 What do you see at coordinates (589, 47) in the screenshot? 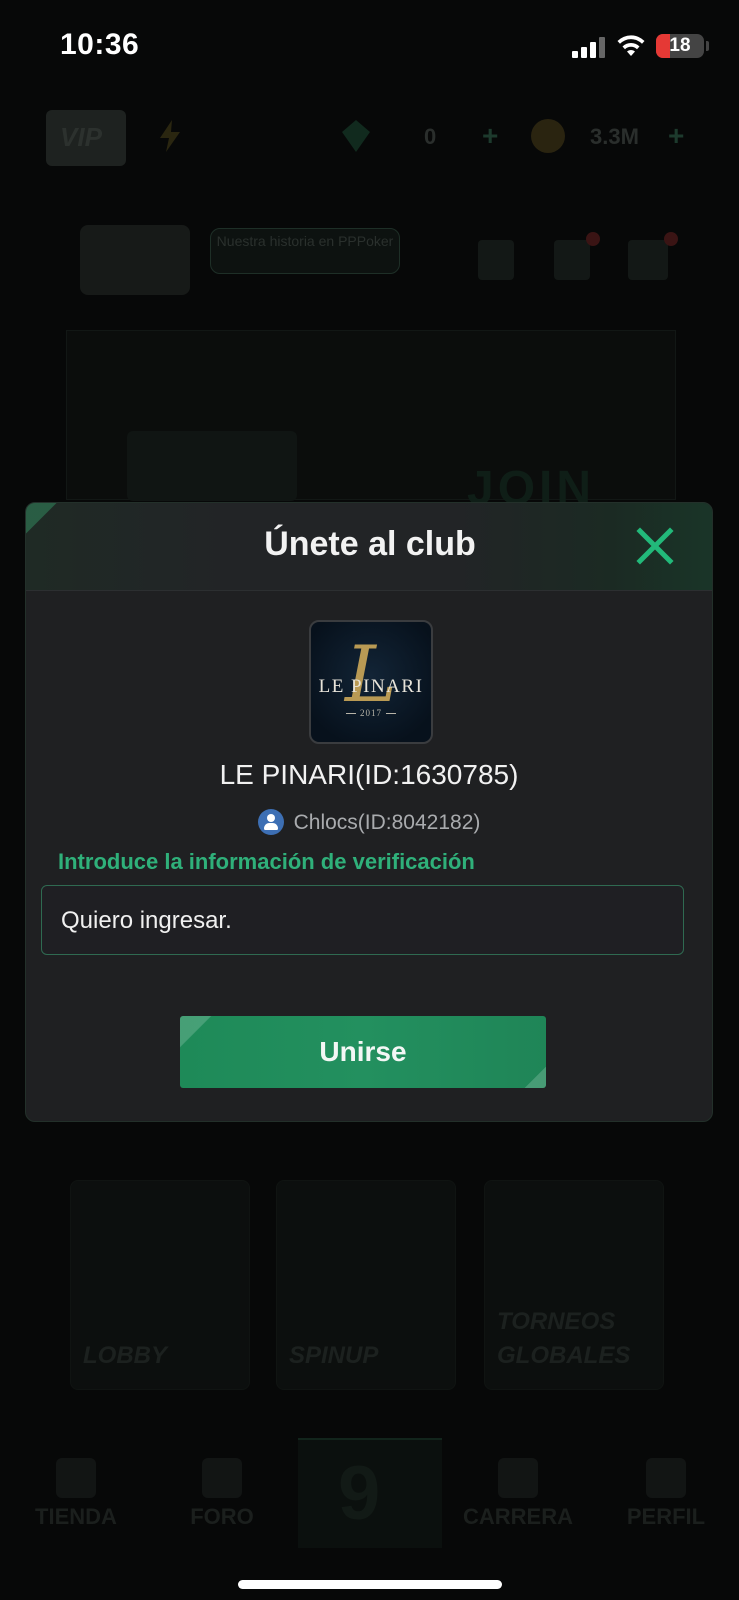
I see `cellular-signal-icon` at bounding box center [589, 47].